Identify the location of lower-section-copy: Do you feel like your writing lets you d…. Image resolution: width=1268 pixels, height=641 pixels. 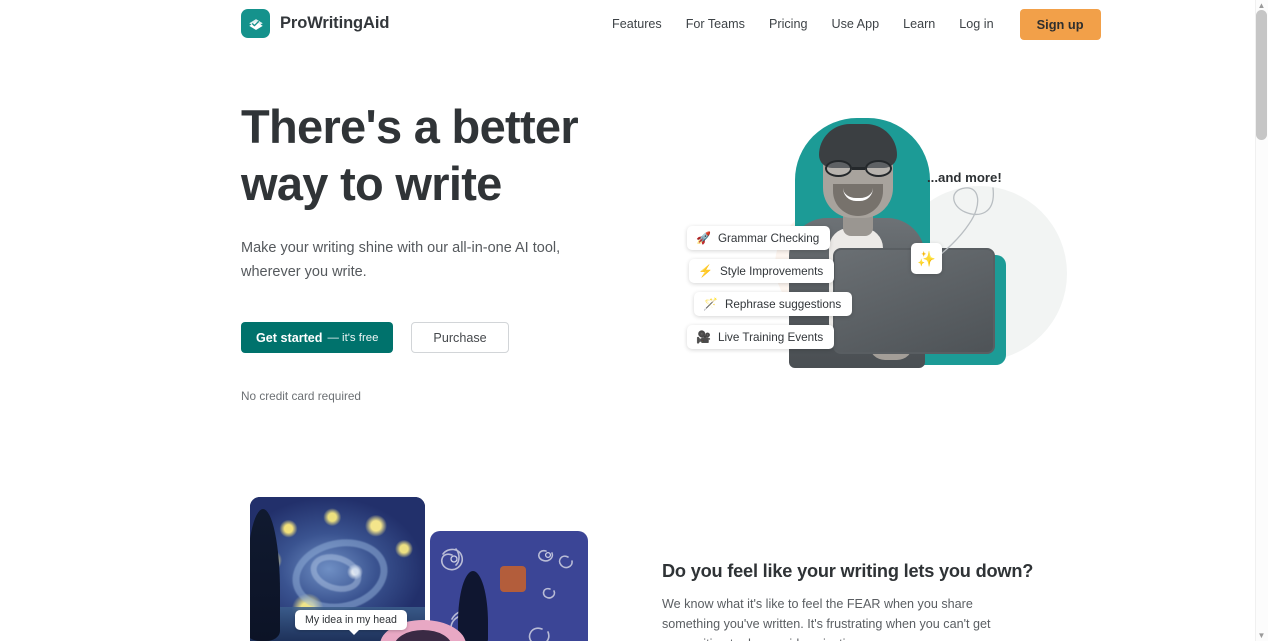
(848, 601).